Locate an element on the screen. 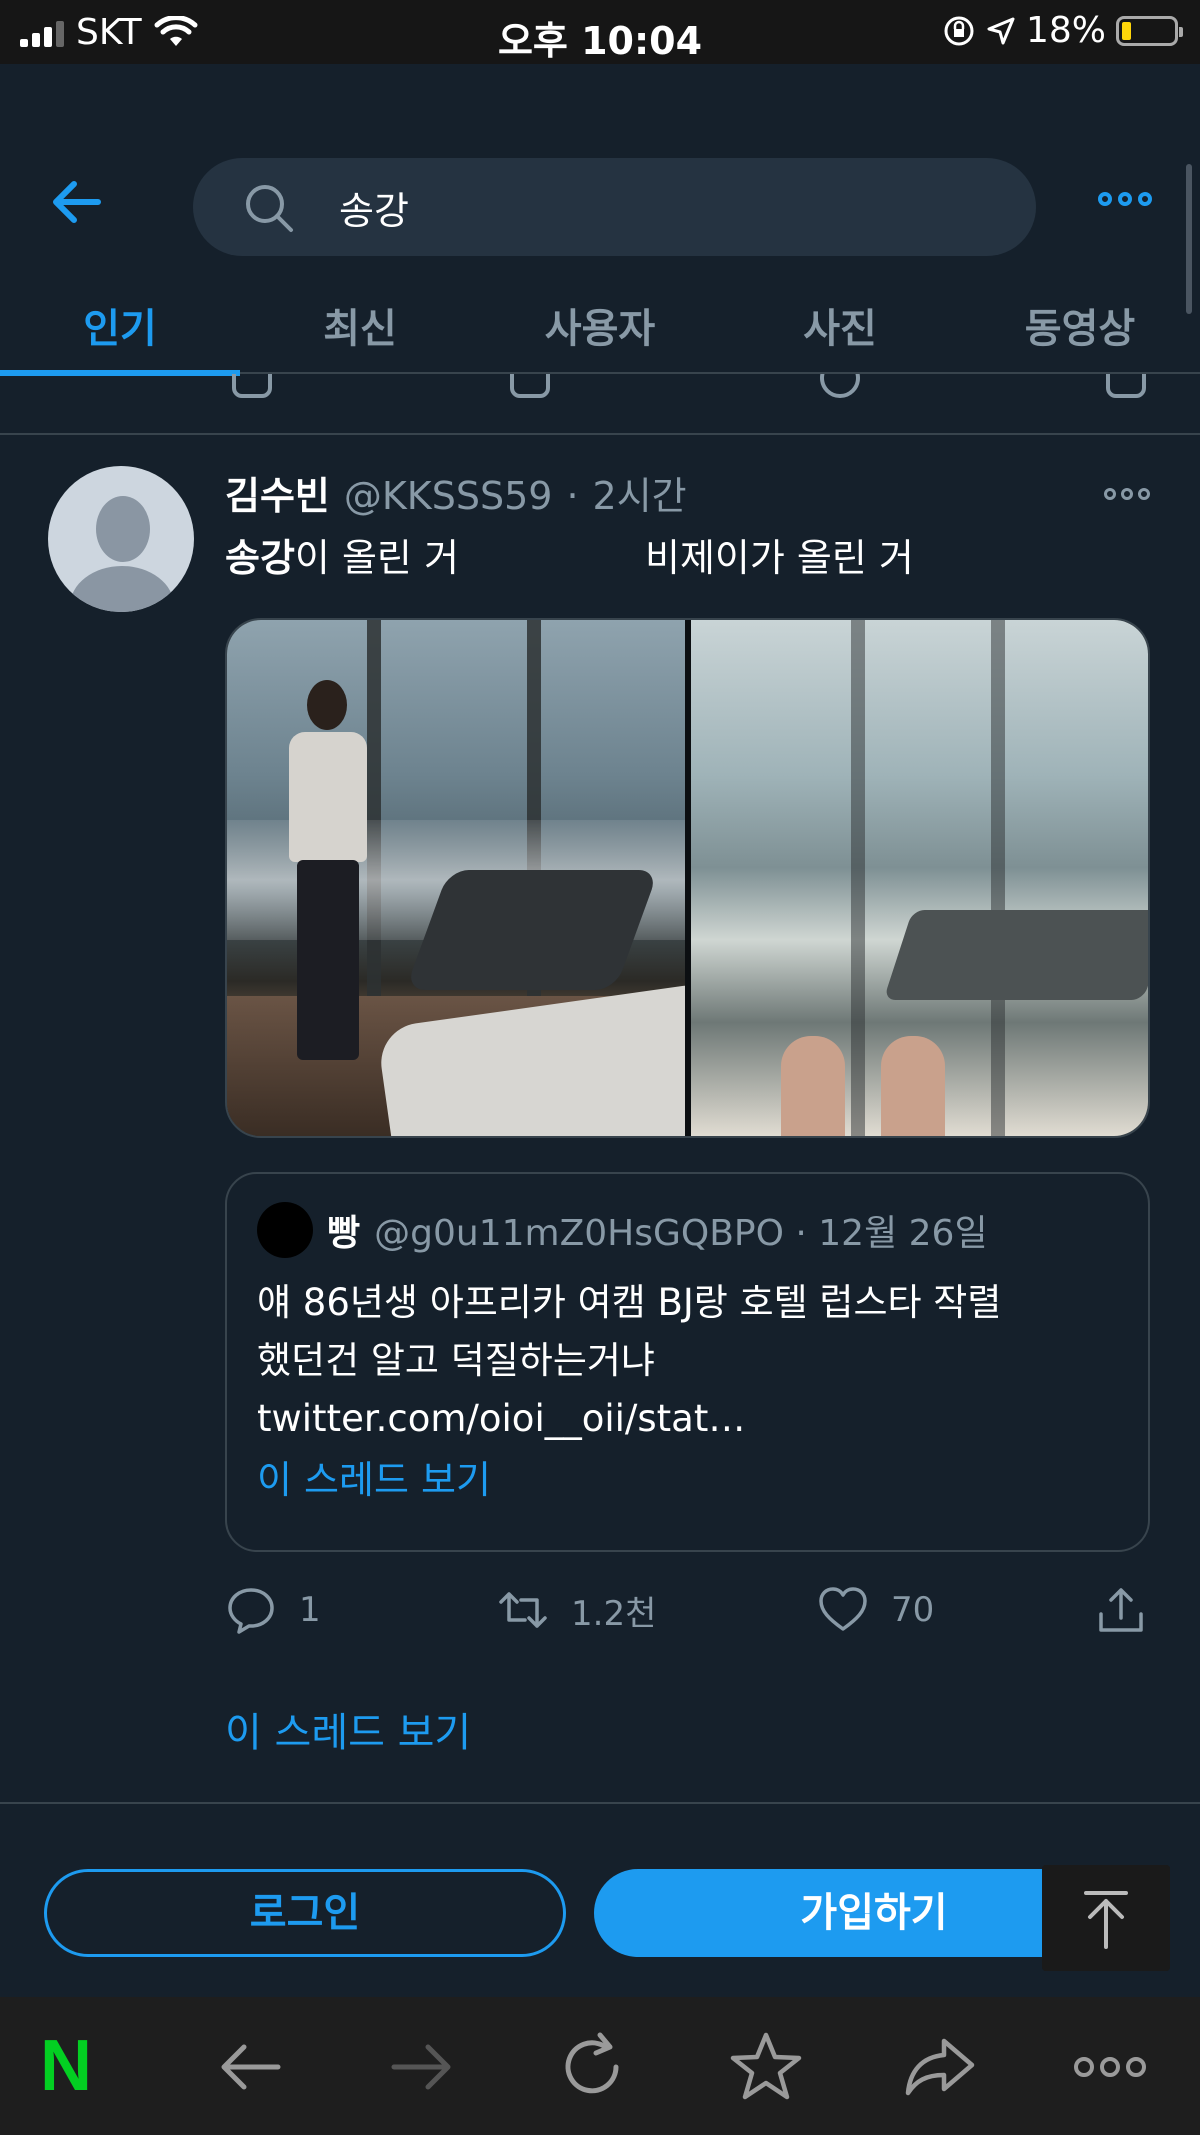  battery-percent: 18% is located at coordinates (1065, 30).